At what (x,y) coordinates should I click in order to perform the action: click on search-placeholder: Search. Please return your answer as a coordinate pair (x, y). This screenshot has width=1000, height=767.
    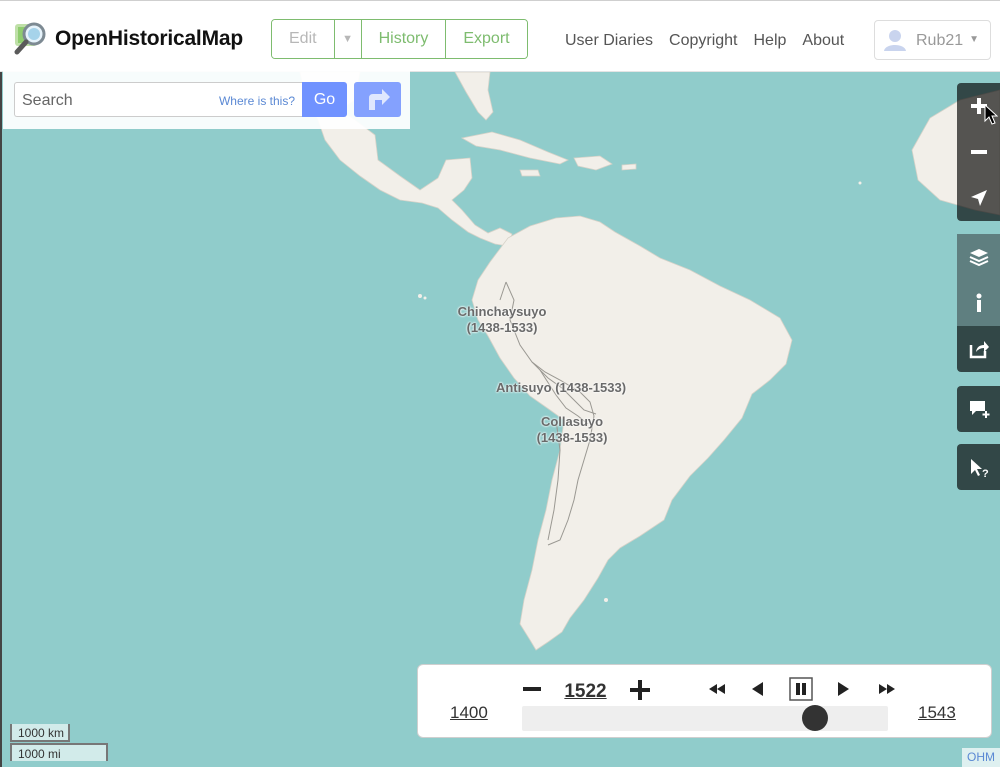
    Looking at the image, I should click on (47, 100).